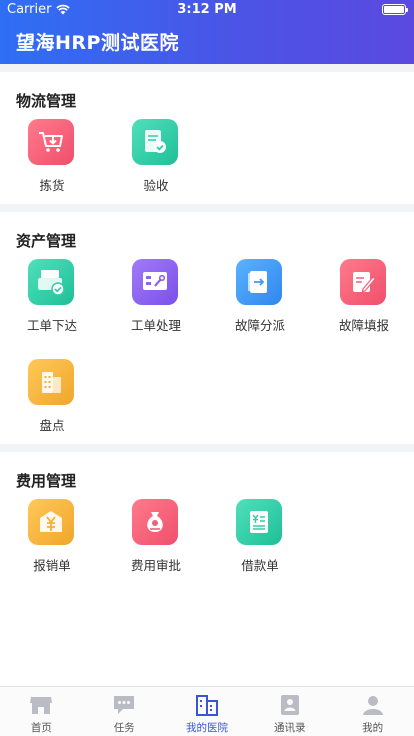  I want to click on yuan-receipt-icon, so click(259, 522).